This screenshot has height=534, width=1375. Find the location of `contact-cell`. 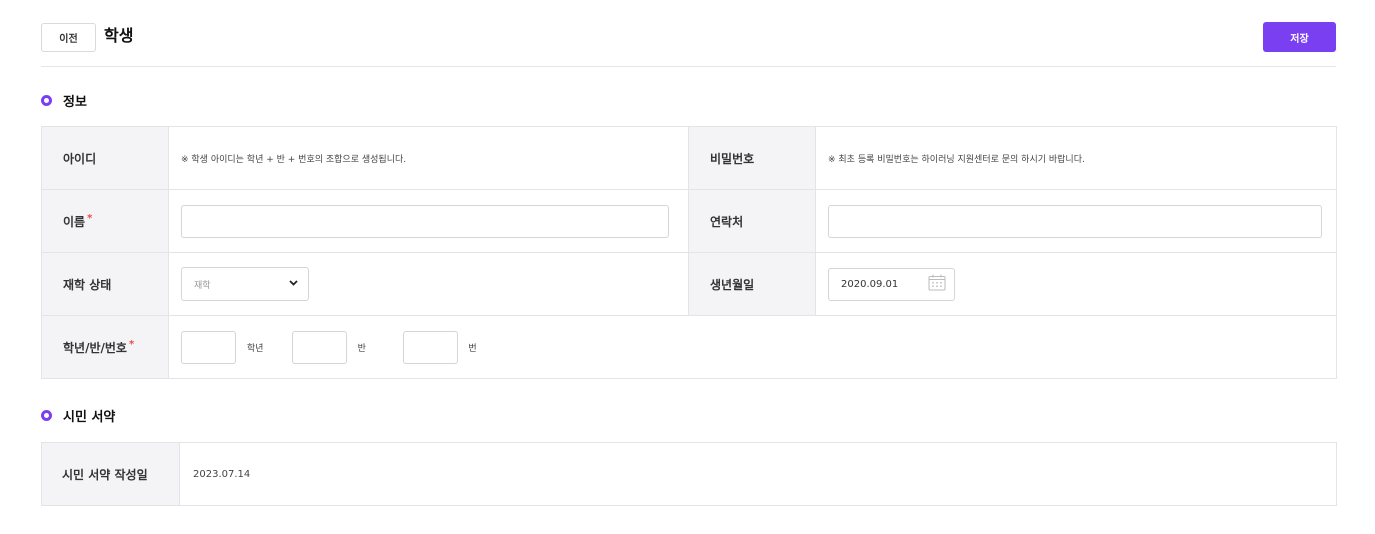

contact-cell is located at coordinates (1076, 221).